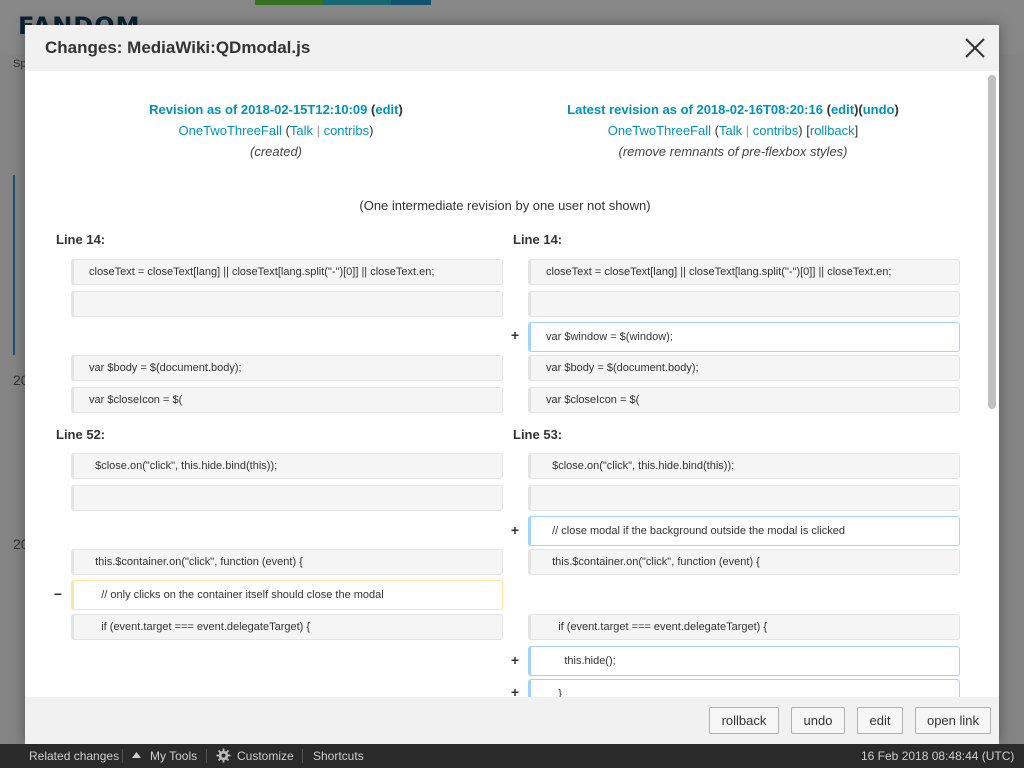 This screenshot has width=1024, height=768. What do you see at coordinates (744, 688) in the screenshot?
I see `diff-added-line: }` at bounding box center [744, 688].